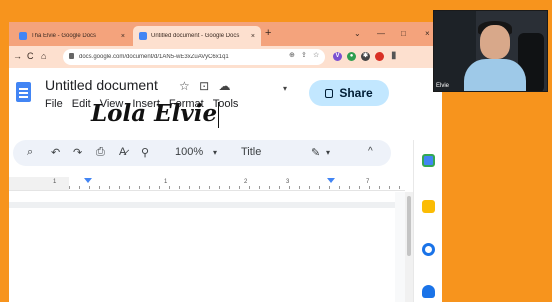 The width and height of the screenshot is (552, 302). Describe the element at coordinates (495, 75) in the screenshot. I see `participant-body` at that location.